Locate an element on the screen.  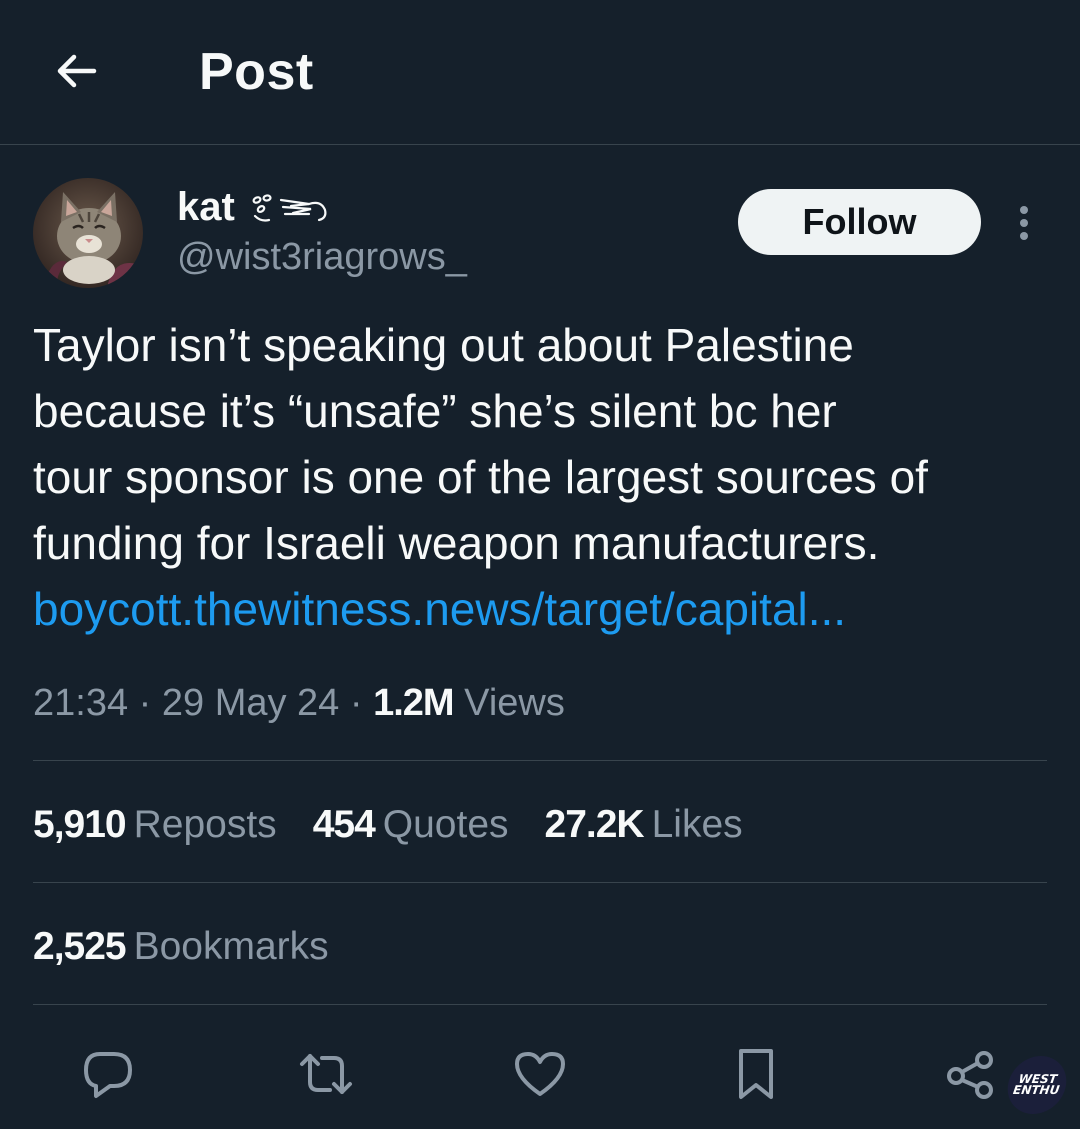
likes-stat: 27.2K Likes is located at coordinates (644, 825).